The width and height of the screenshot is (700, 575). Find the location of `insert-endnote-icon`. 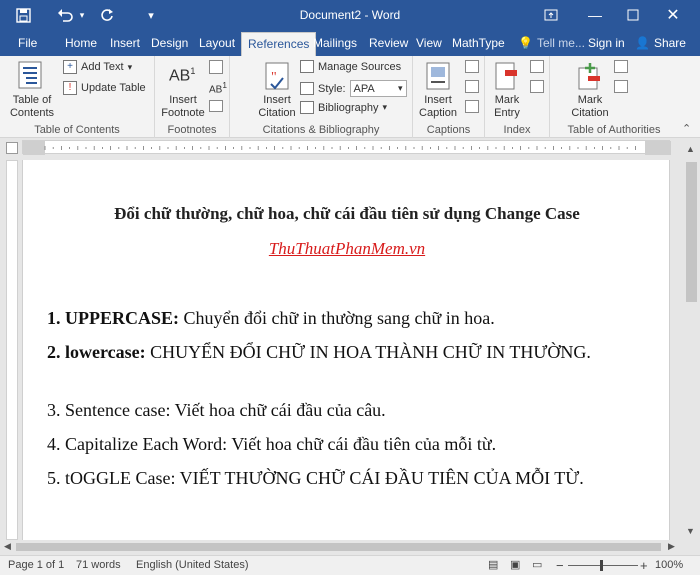

insert-endnote-icon is located at coordinates (216, 67).